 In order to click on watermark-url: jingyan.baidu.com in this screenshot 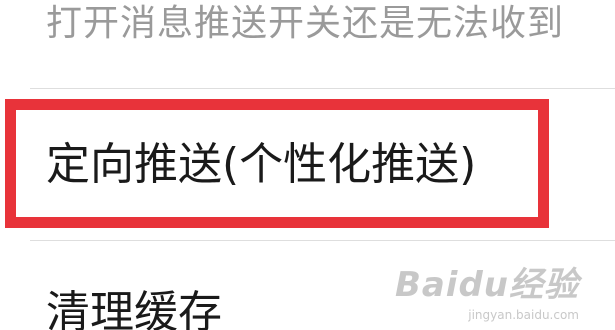, I will do `click(523, 315)`.